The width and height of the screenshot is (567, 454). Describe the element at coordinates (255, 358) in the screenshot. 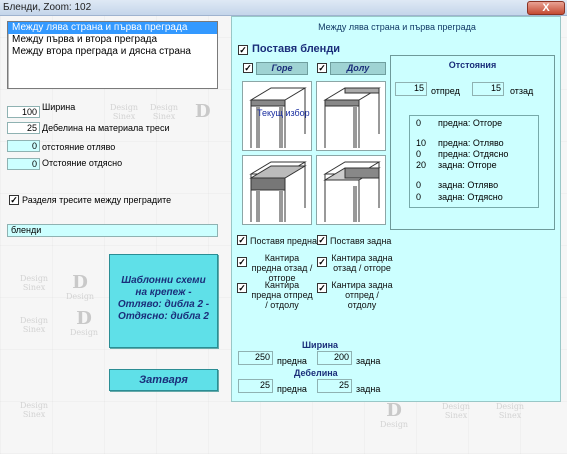

I see `front-width-input: 250` at that location.